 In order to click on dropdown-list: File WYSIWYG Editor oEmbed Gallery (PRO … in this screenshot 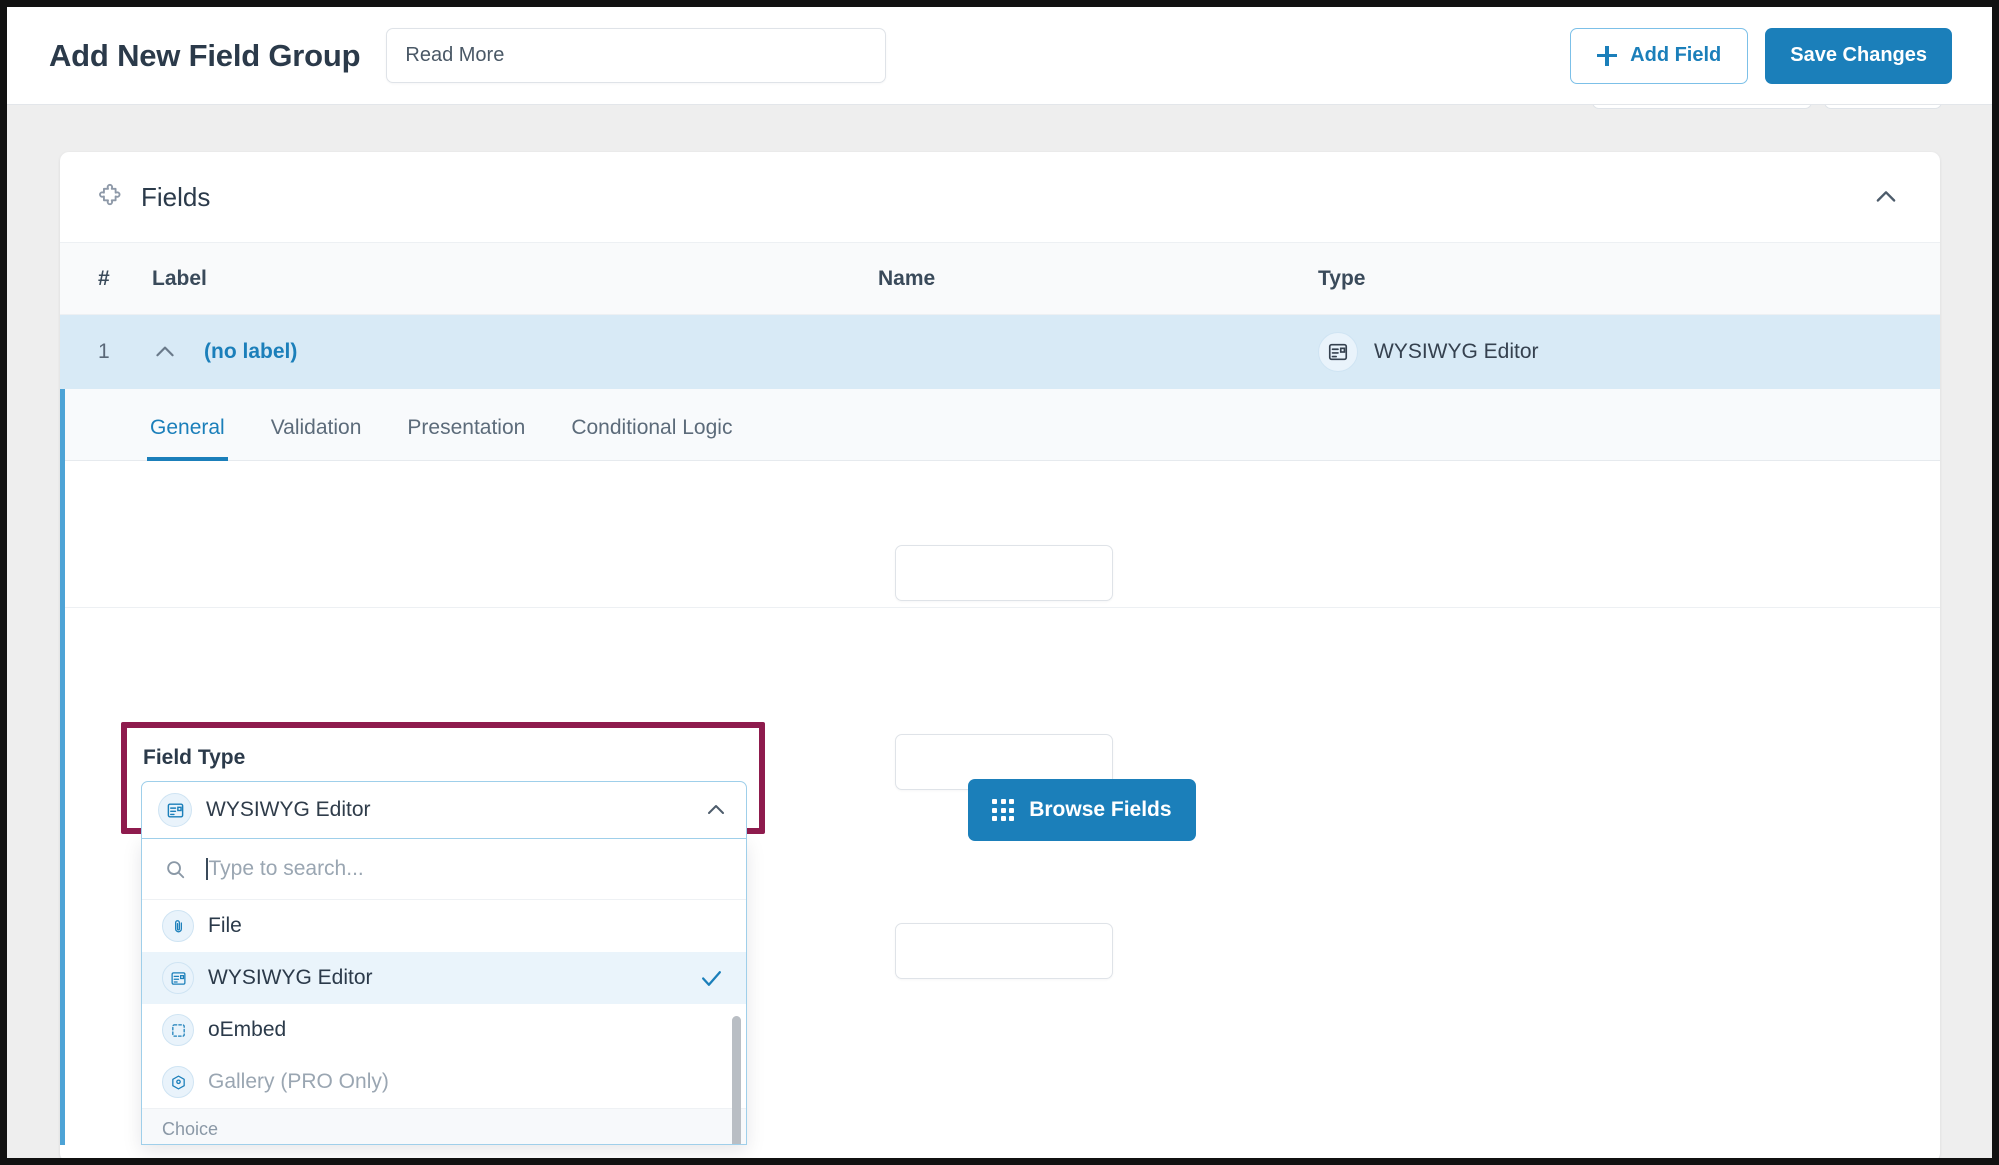, I will do `click(444, 1022)`.